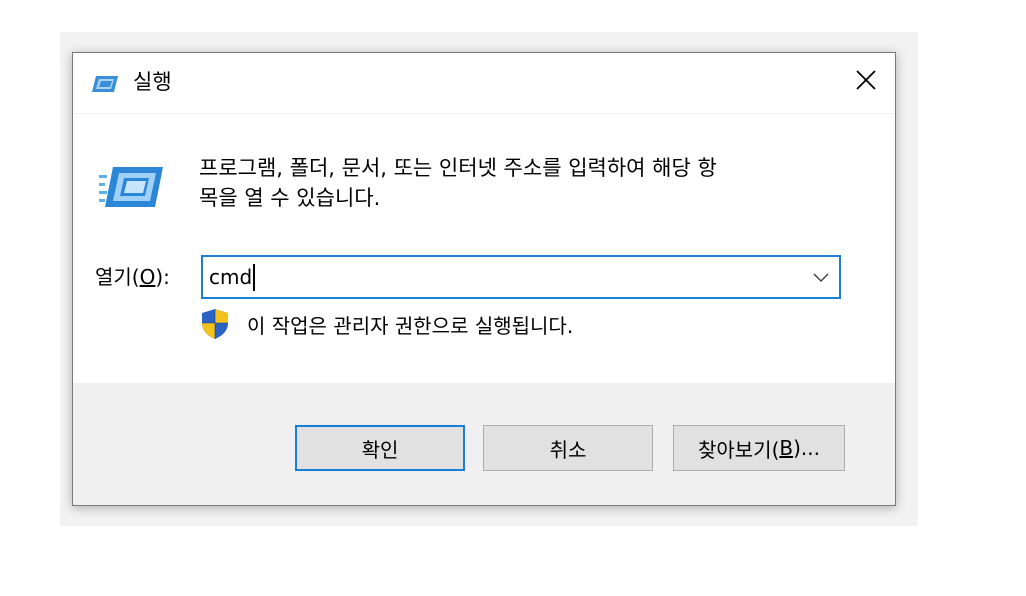  I want to click on description-line-2: 목을 열 수 있습니다., so click(290, 198).